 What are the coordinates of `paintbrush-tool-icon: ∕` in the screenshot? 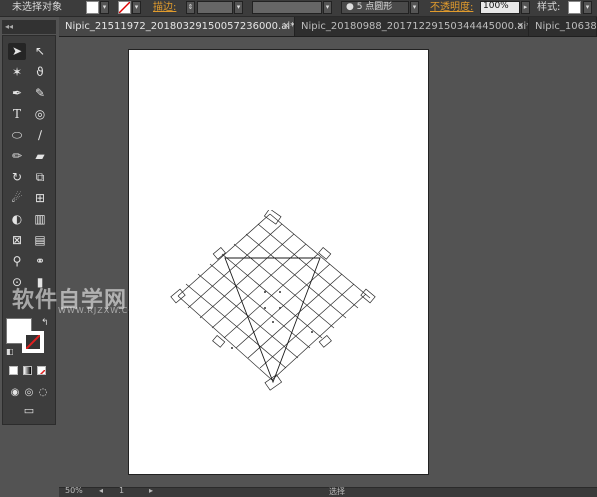 It's located at (40, 135).